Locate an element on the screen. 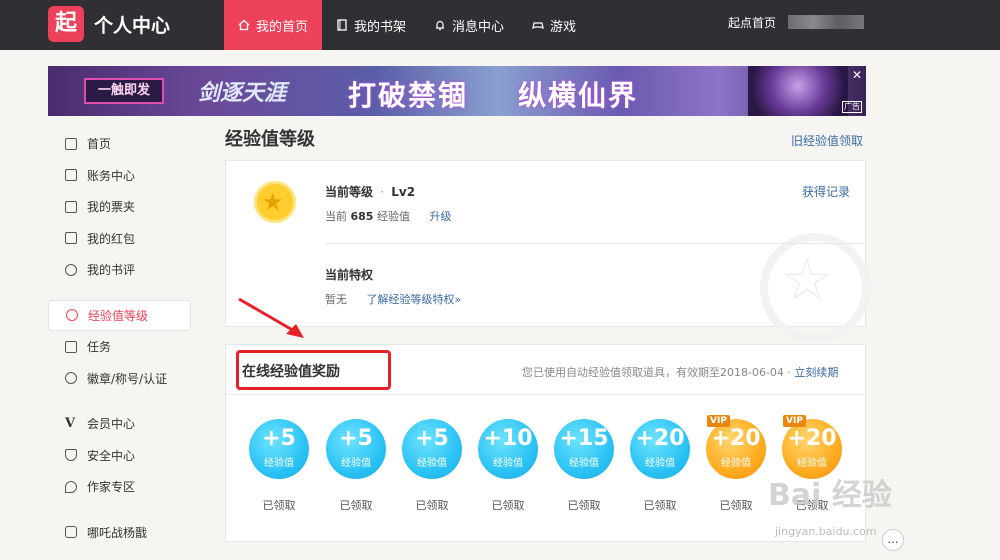  close-icon: ✕ is located at coordinates (857, 75).